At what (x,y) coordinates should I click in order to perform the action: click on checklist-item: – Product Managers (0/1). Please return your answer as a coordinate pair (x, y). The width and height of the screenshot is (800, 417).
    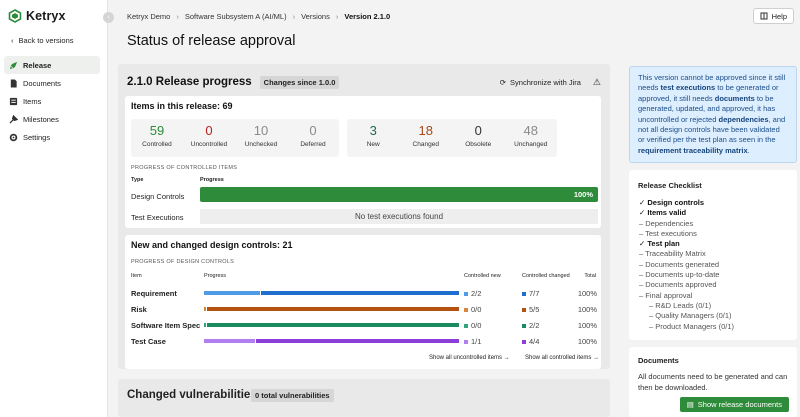
    Looking at the image, I should click on (686, 327).